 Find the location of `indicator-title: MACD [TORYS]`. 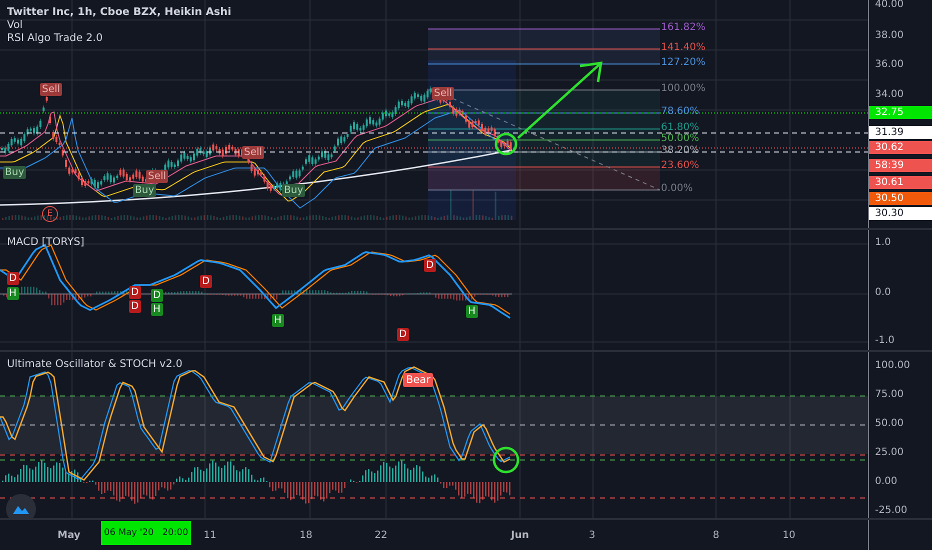

indicator-title: MACD [TORYS] is located at coordinates (45, 242).